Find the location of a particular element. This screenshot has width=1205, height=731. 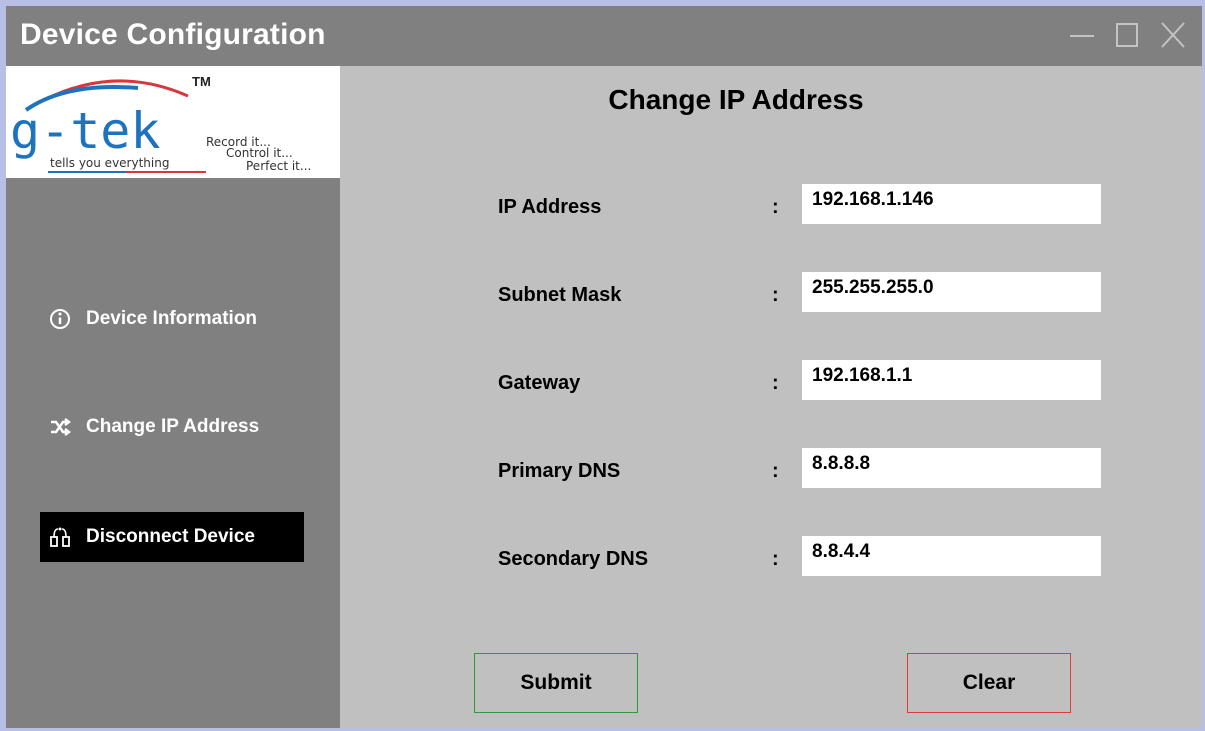

shuffle-icon is located at coordinates (60, 427).